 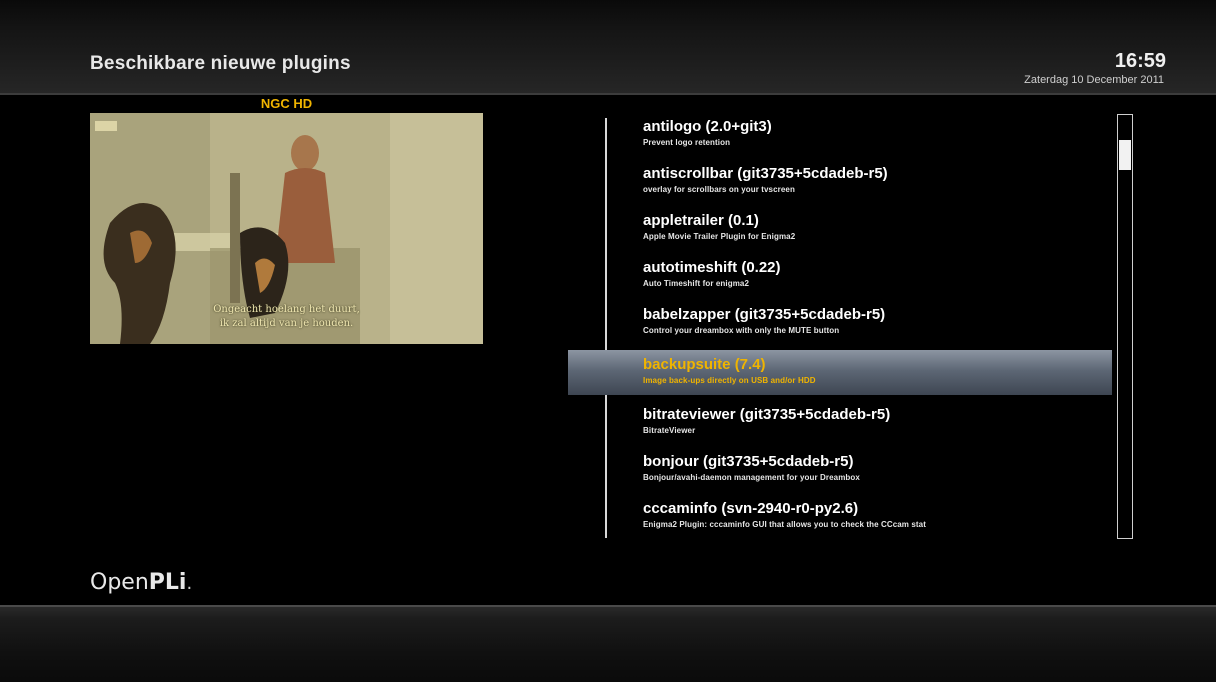 What do you see at coordinates (669, 430) in the screenshot?
I see `plugin-description: BitrateViewer` at bounding box center [669, 430].